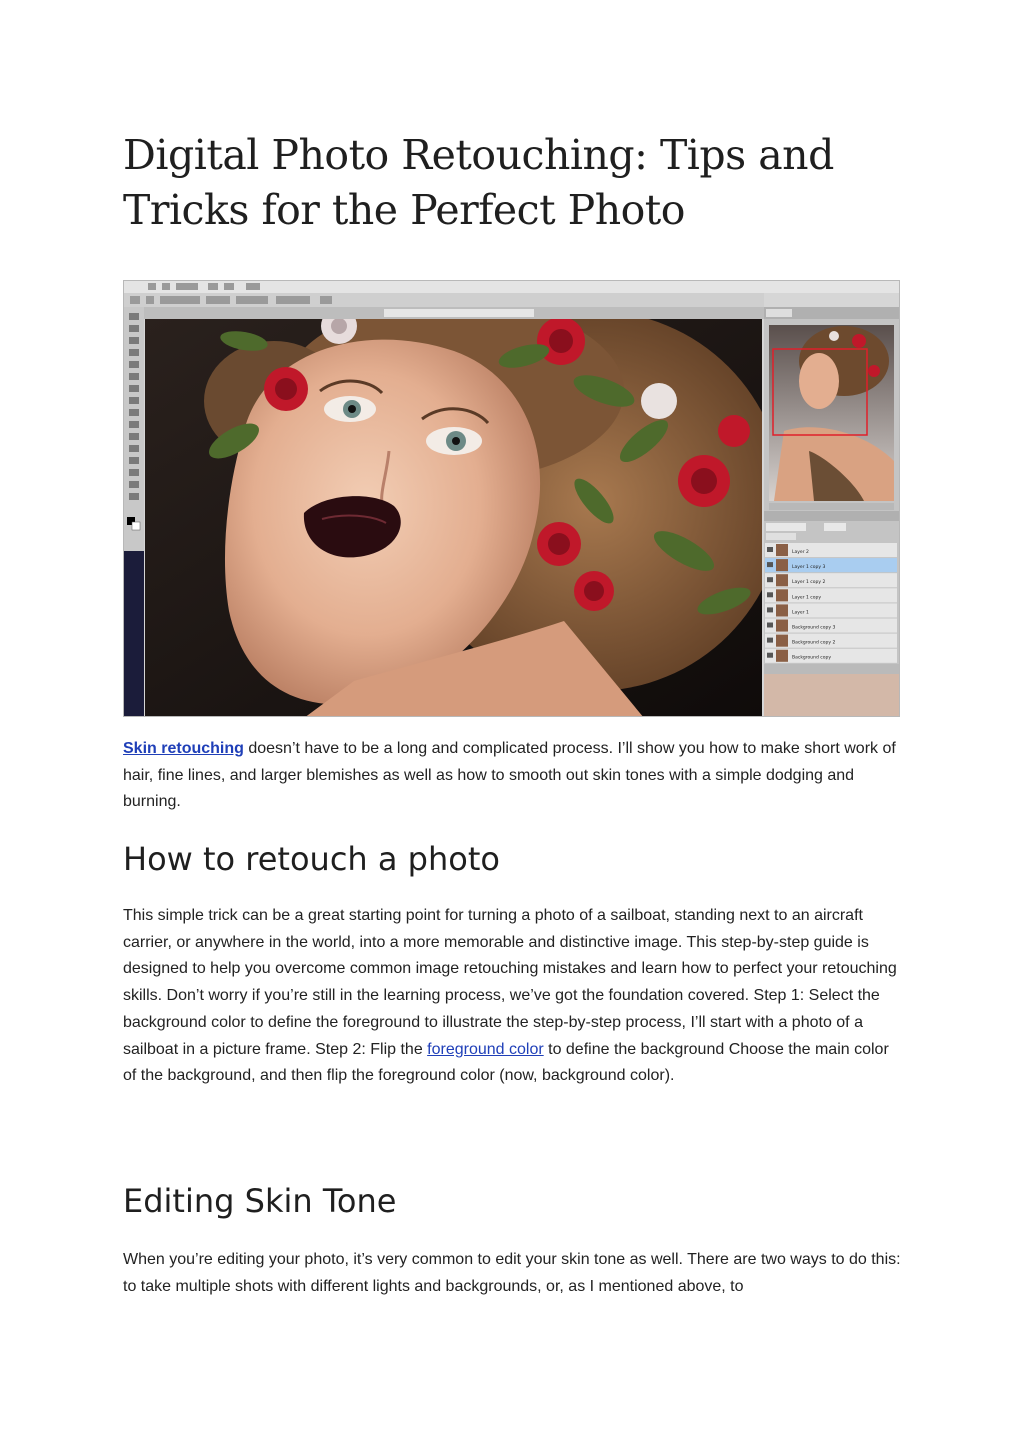 The width and height of the screenshot is (1023, 1448). I want to click on layer-row: Background copy 2, so click(831, 640).